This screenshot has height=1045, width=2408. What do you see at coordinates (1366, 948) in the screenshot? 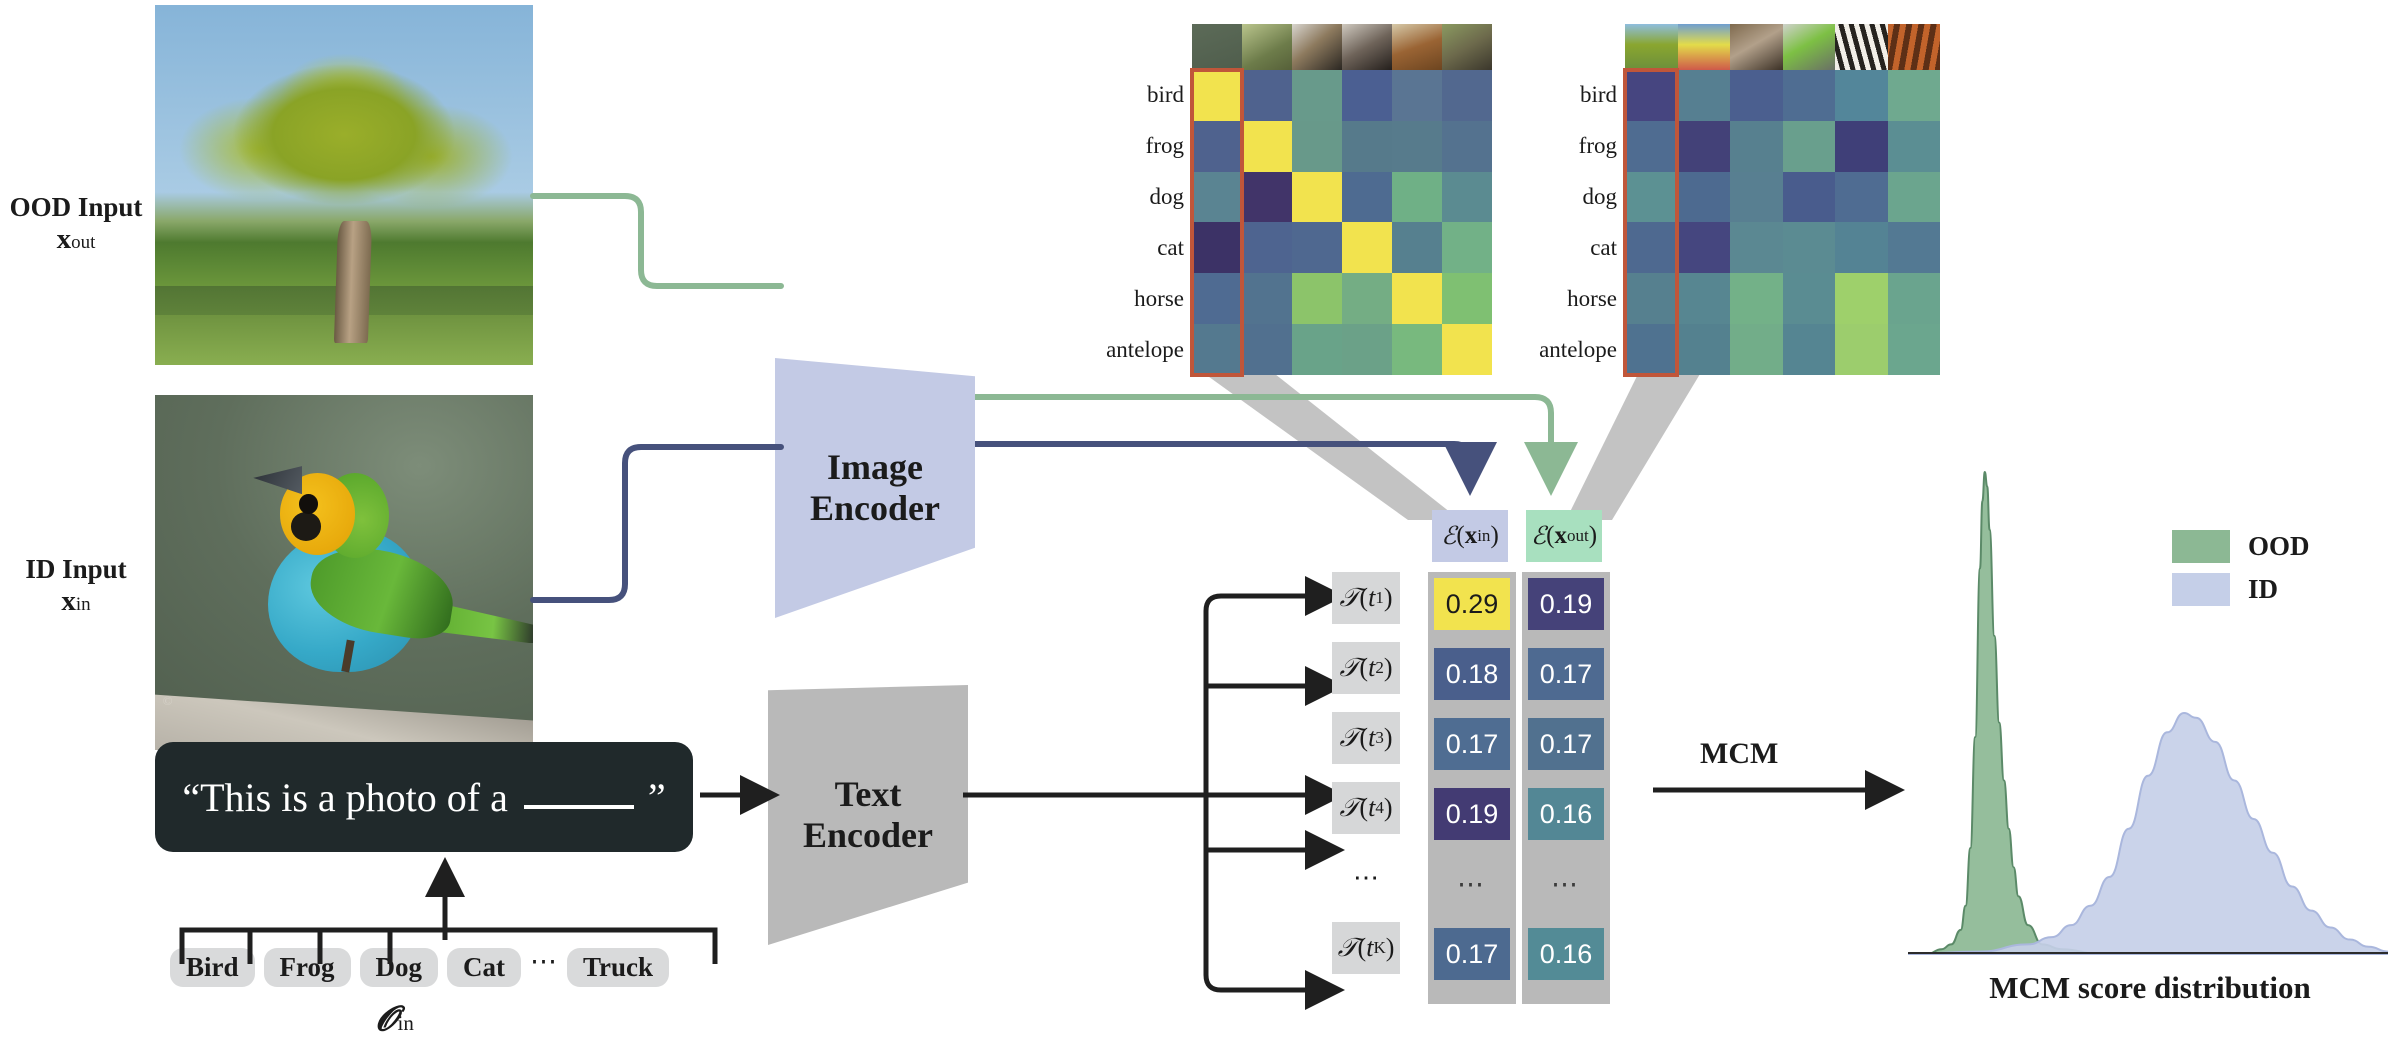
I see `text-feature-cell: 𝒯(t K)` at bounding box center [1366, 948].